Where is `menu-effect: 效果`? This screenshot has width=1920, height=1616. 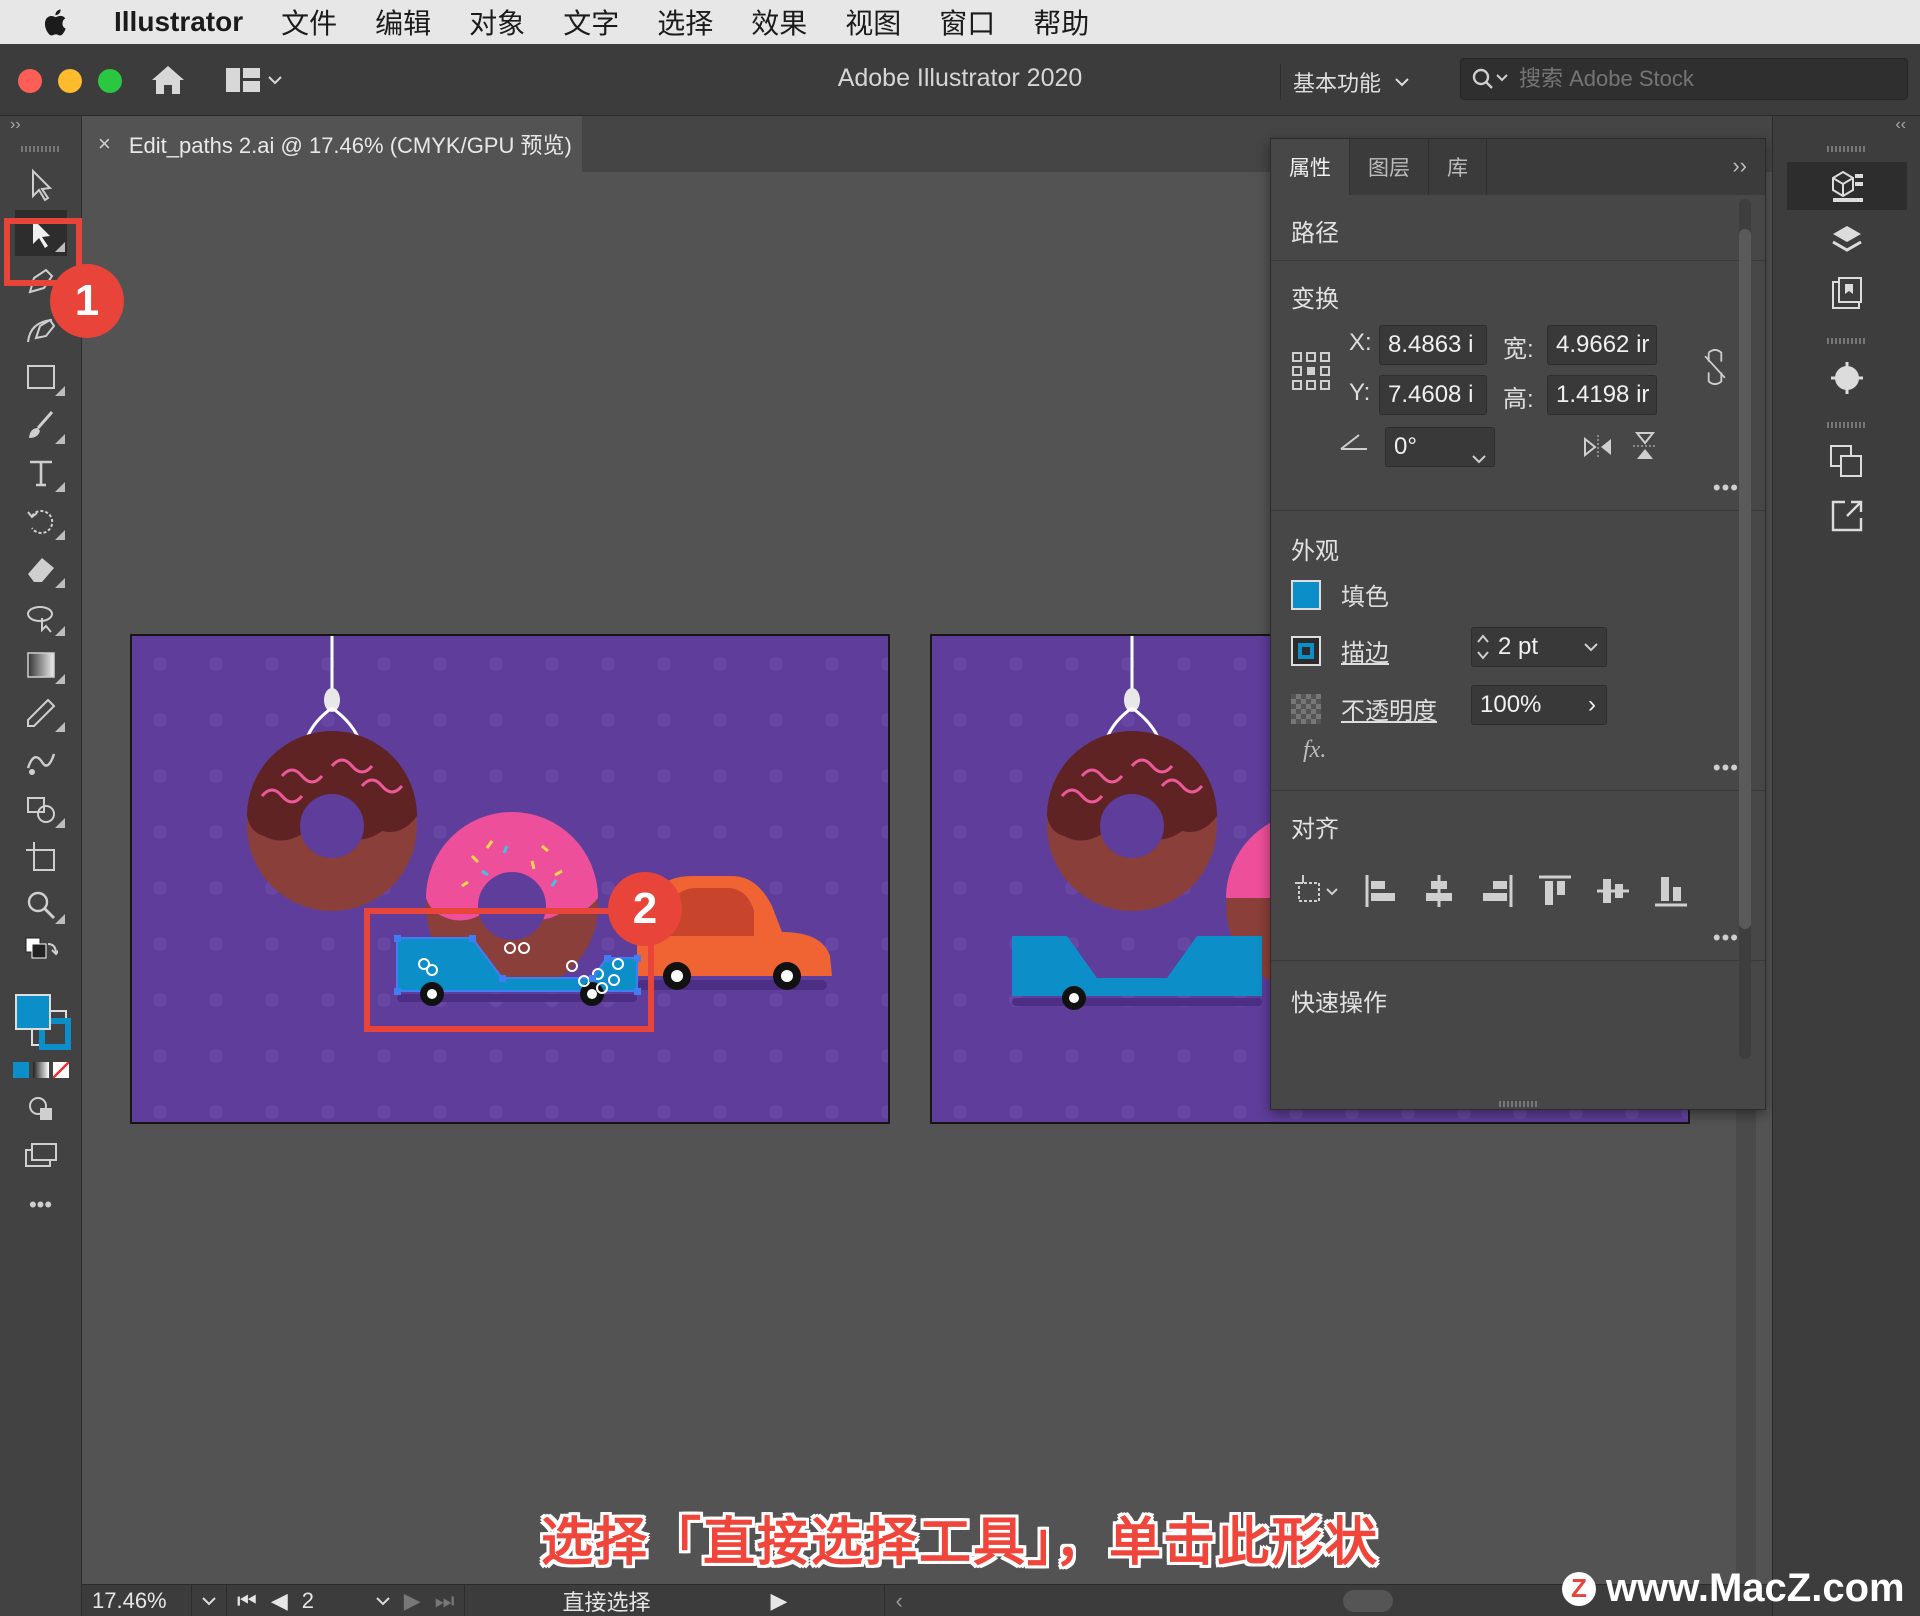
menu-effect: 效果 is located at coordinates (779, 22).